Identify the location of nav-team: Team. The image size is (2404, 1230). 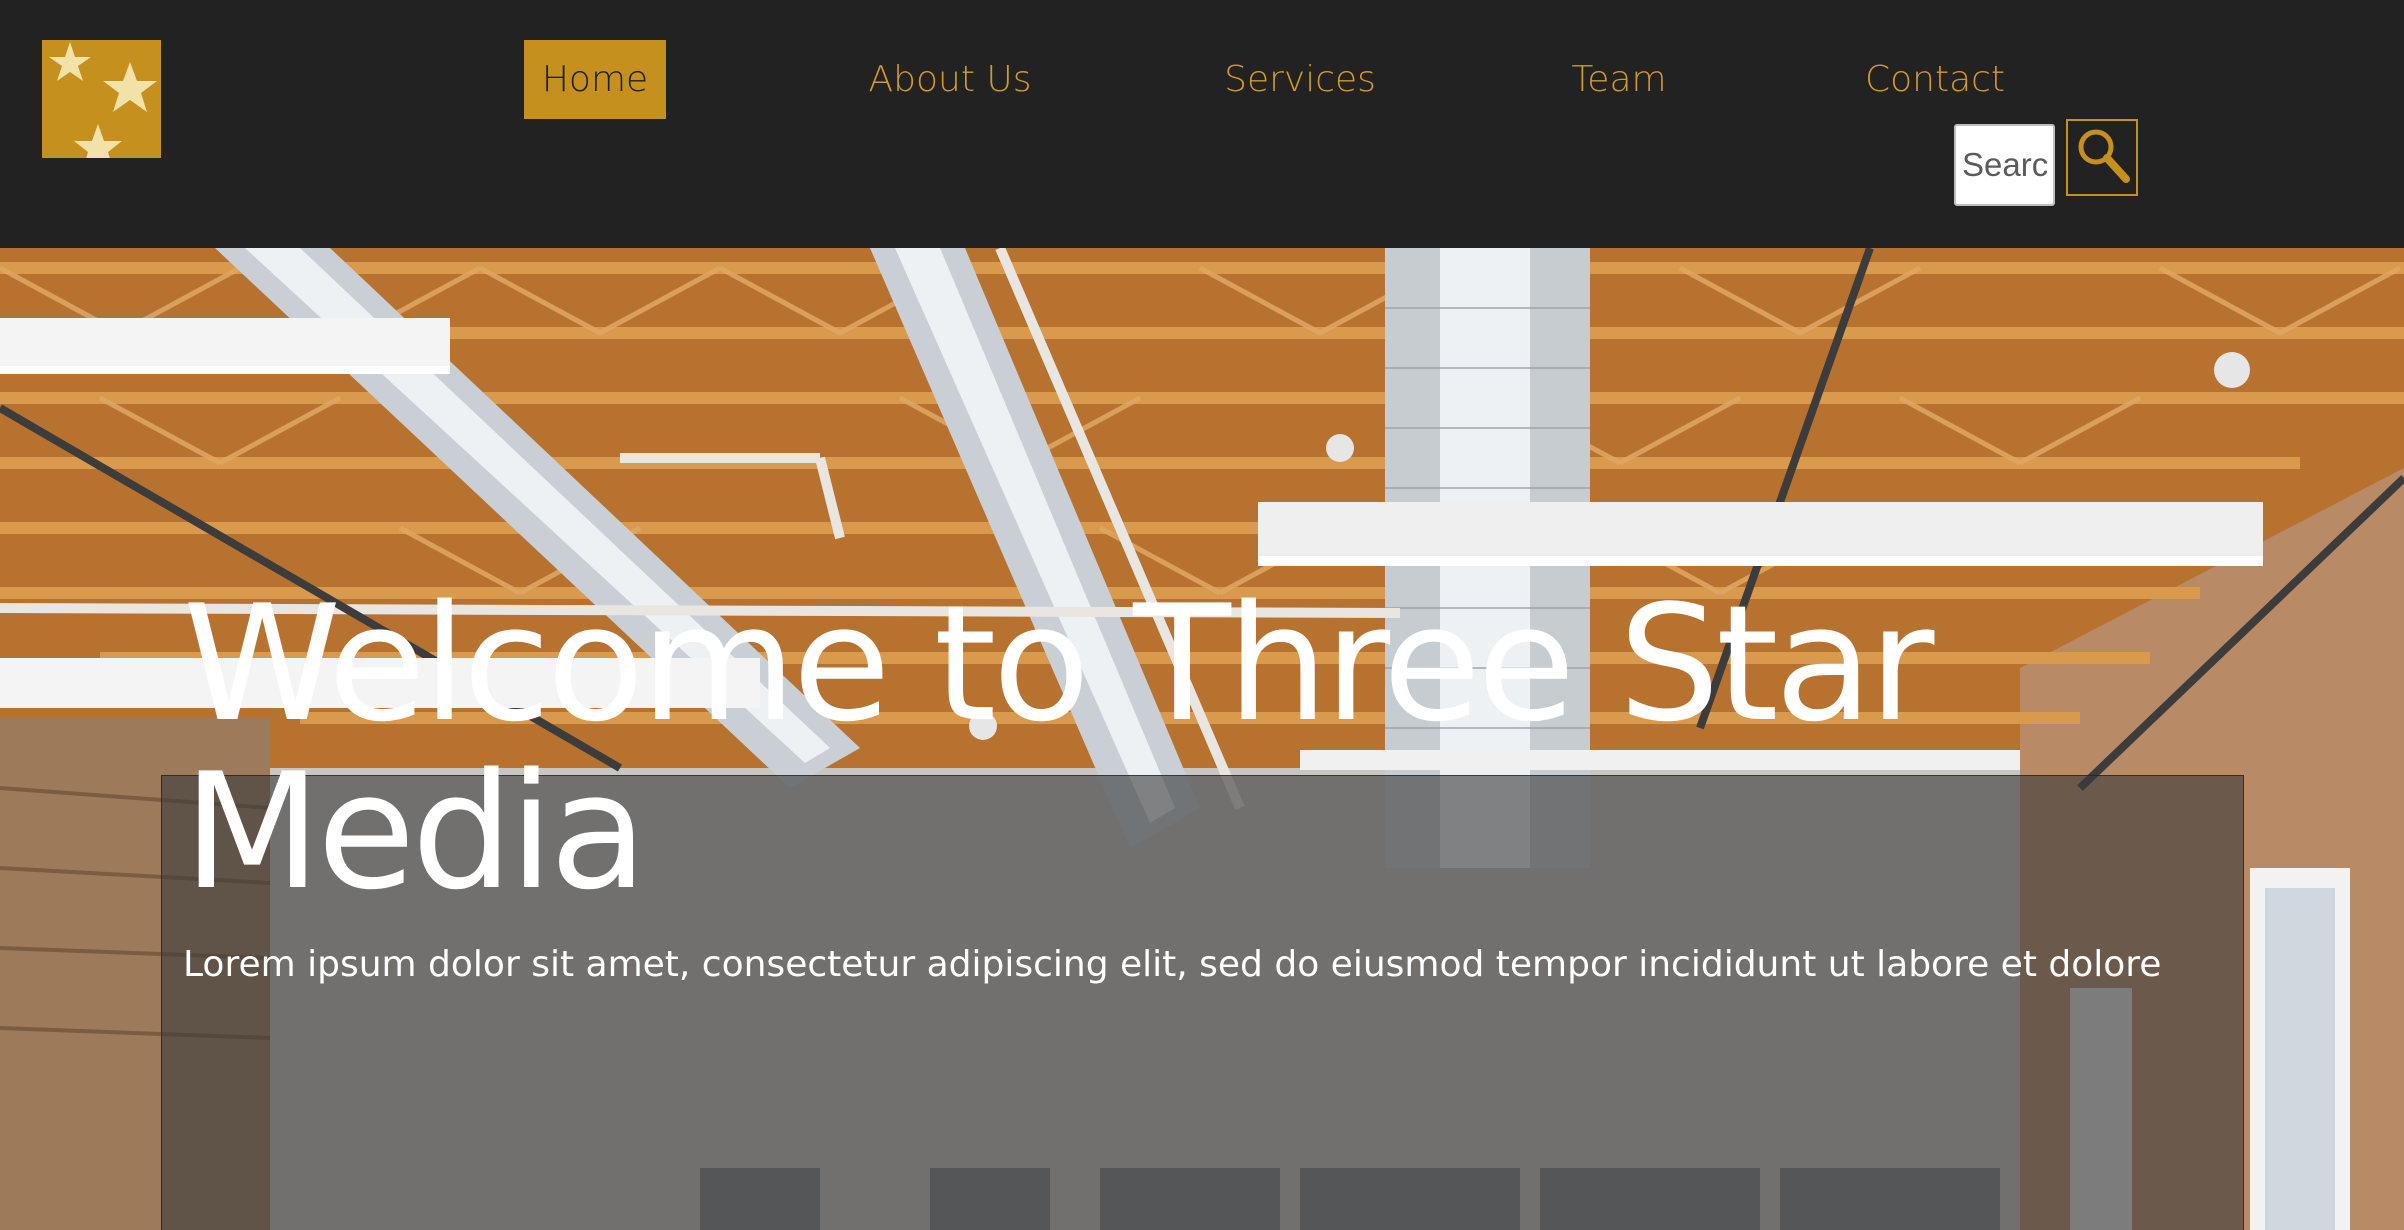
(1619, 79).